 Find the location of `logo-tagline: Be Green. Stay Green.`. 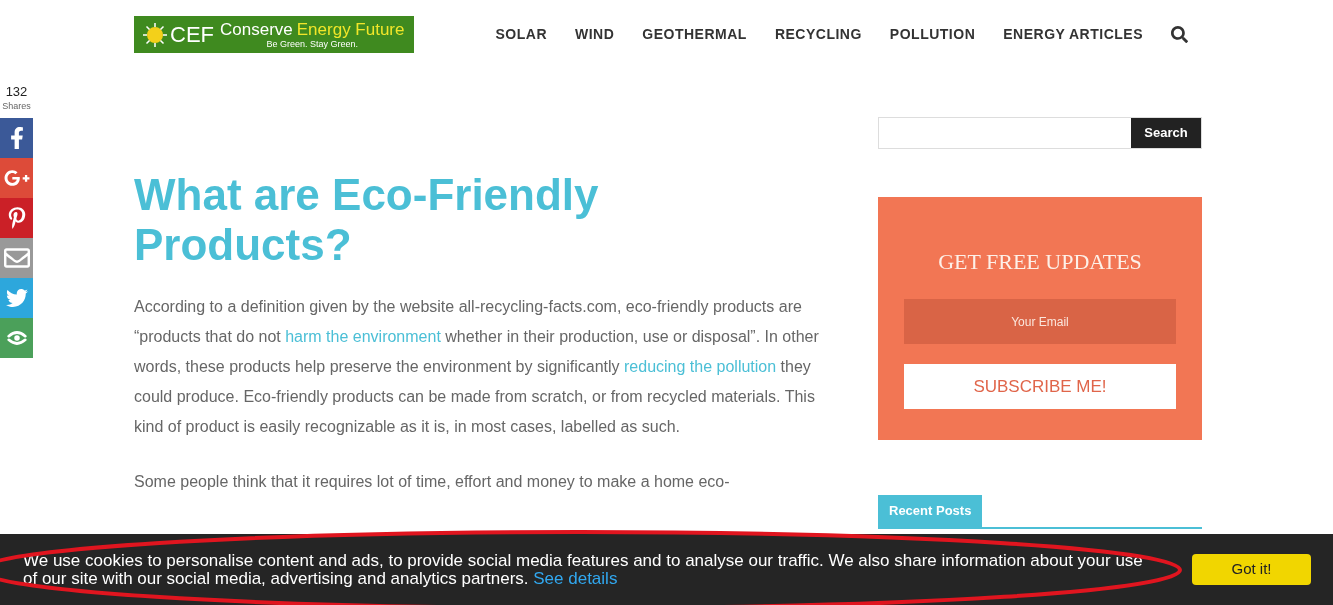

logo-tagline: Be Green. Stay Green. is located at coordinates (312, 44).